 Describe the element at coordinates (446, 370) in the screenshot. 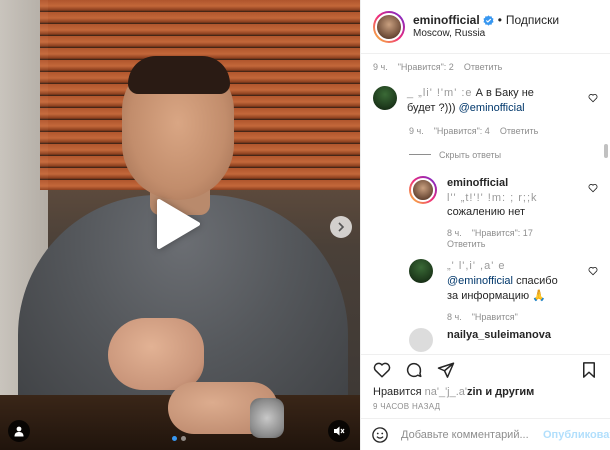

I see `share-icon` at that location.